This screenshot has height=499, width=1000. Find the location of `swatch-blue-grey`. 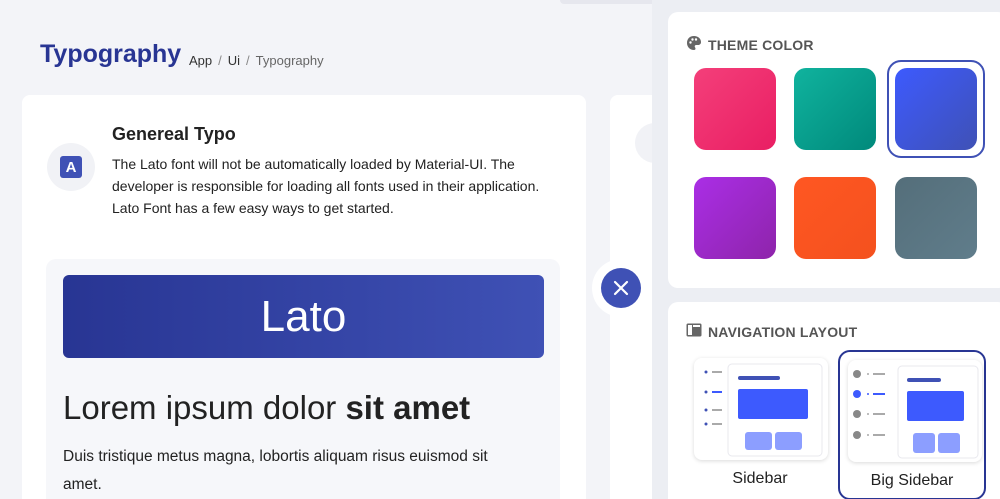

swatch-blue-grey is located at coordinates (936, 218).